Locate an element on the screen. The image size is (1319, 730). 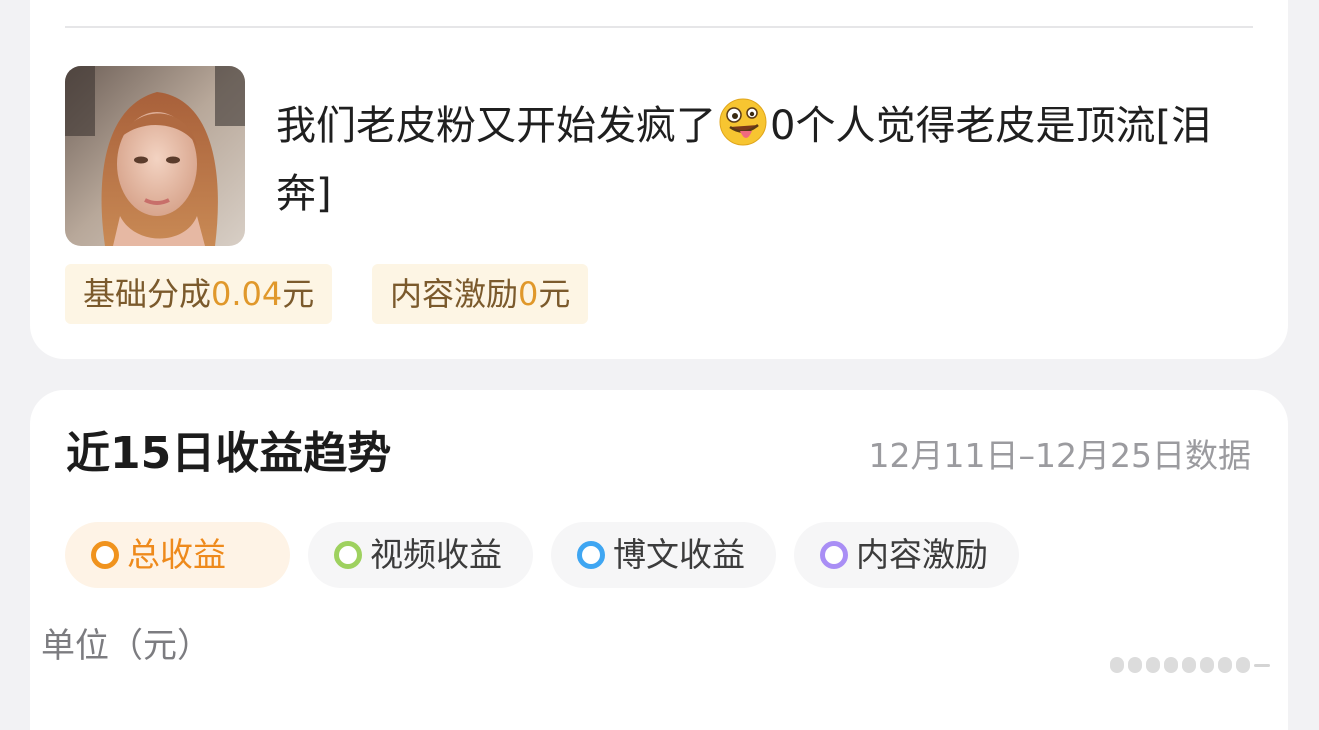
portrait-image is located at coordinates (155, 156).